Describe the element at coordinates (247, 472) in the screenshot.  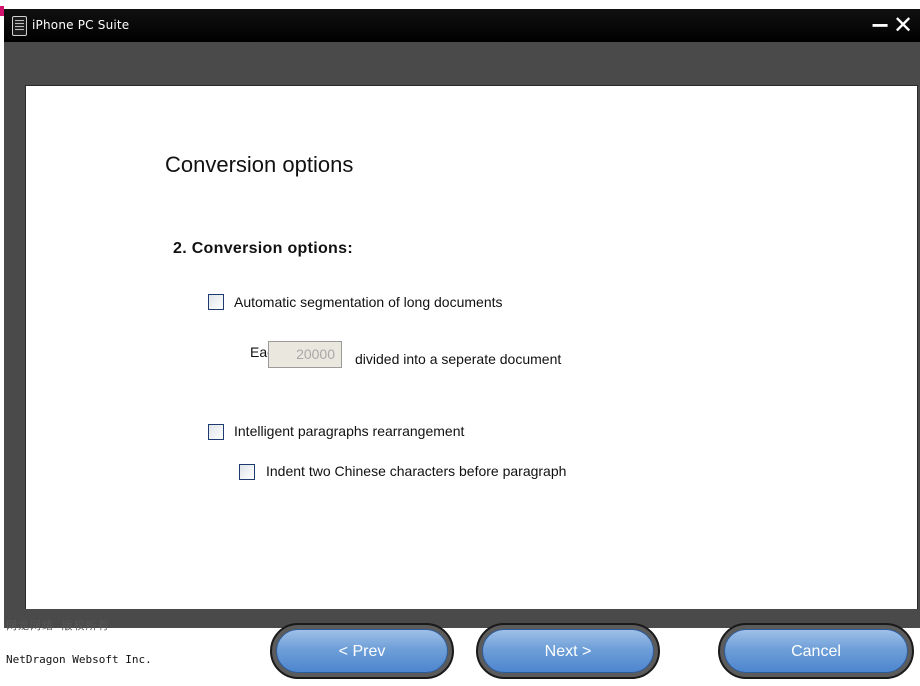
I see `indent-chinese-checkbox` at that location.